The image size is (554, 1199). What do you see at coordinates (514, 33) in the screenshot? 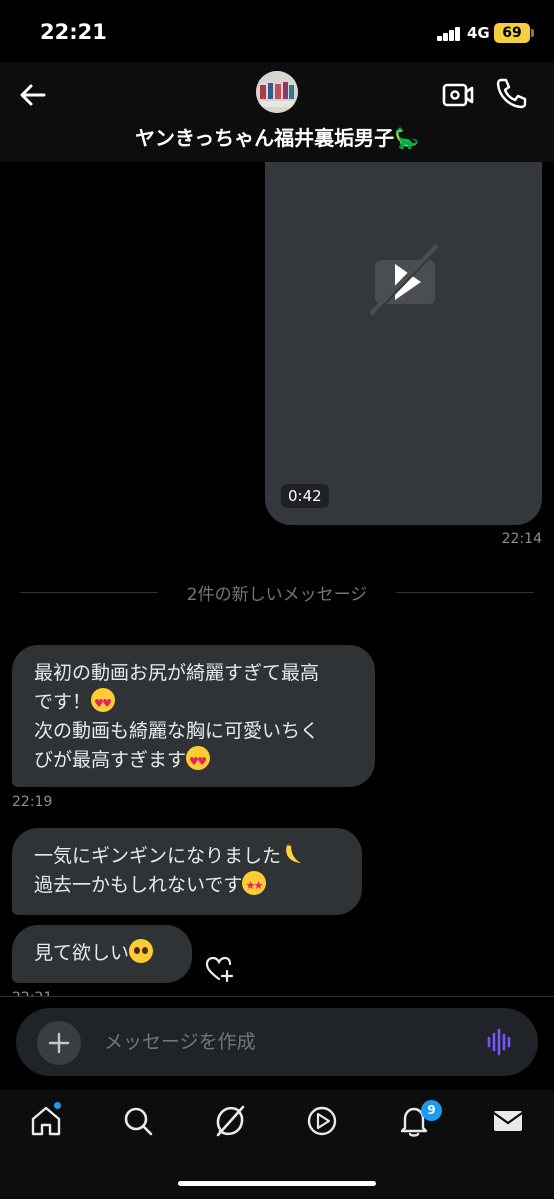
I see `battery-icon: 69` at bounding box center [514, 33].